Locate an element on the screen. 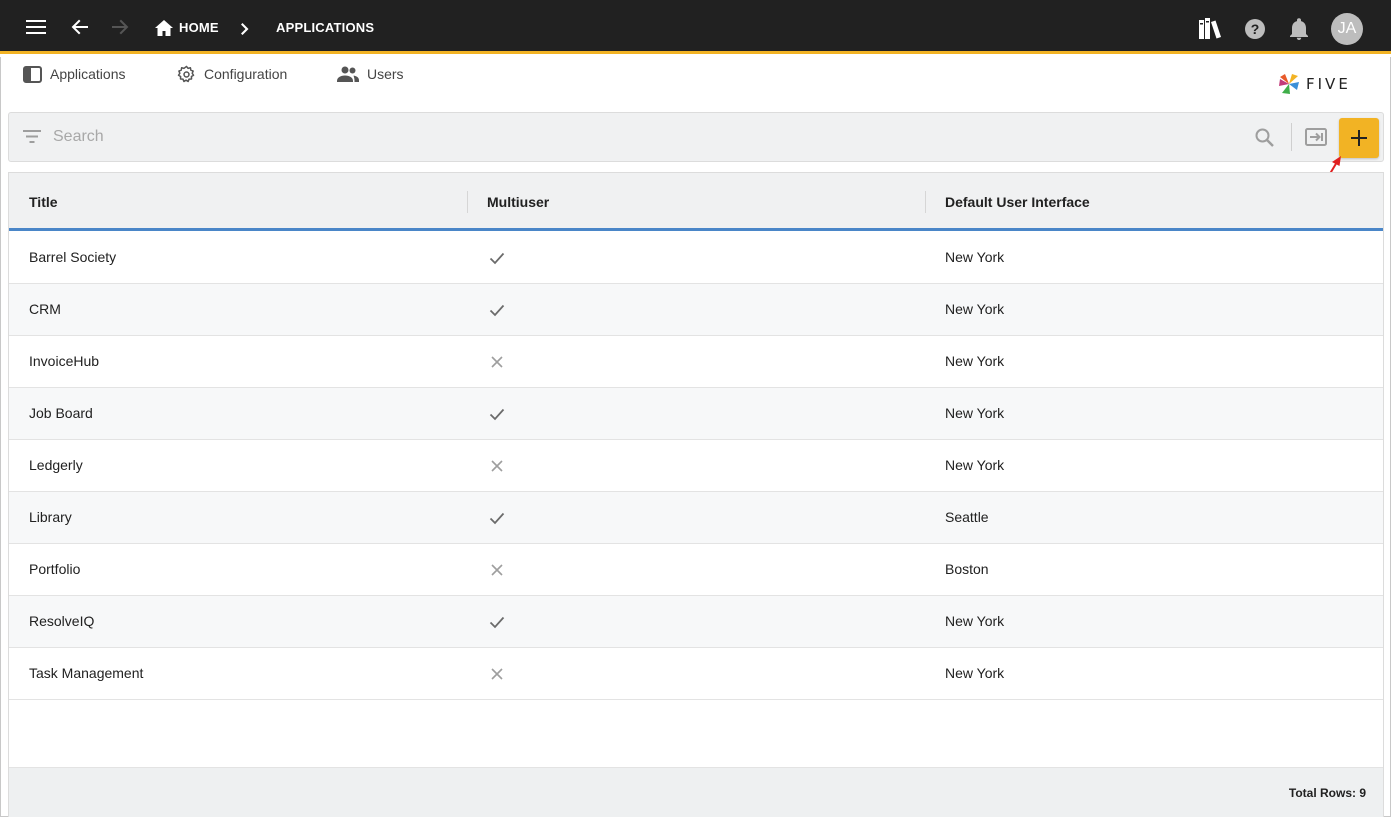  breadcrumb-current: APPLICATIONS is located at coordinates (325, 27).